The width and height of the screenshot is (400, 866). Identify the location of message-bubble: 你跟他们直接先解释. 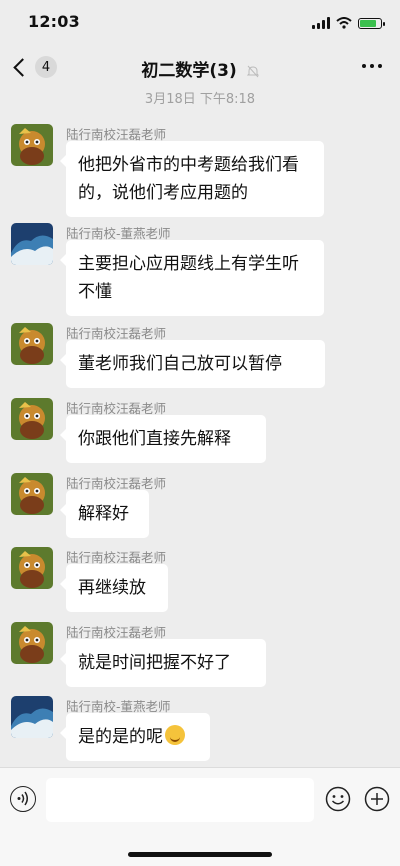
(163, 439).